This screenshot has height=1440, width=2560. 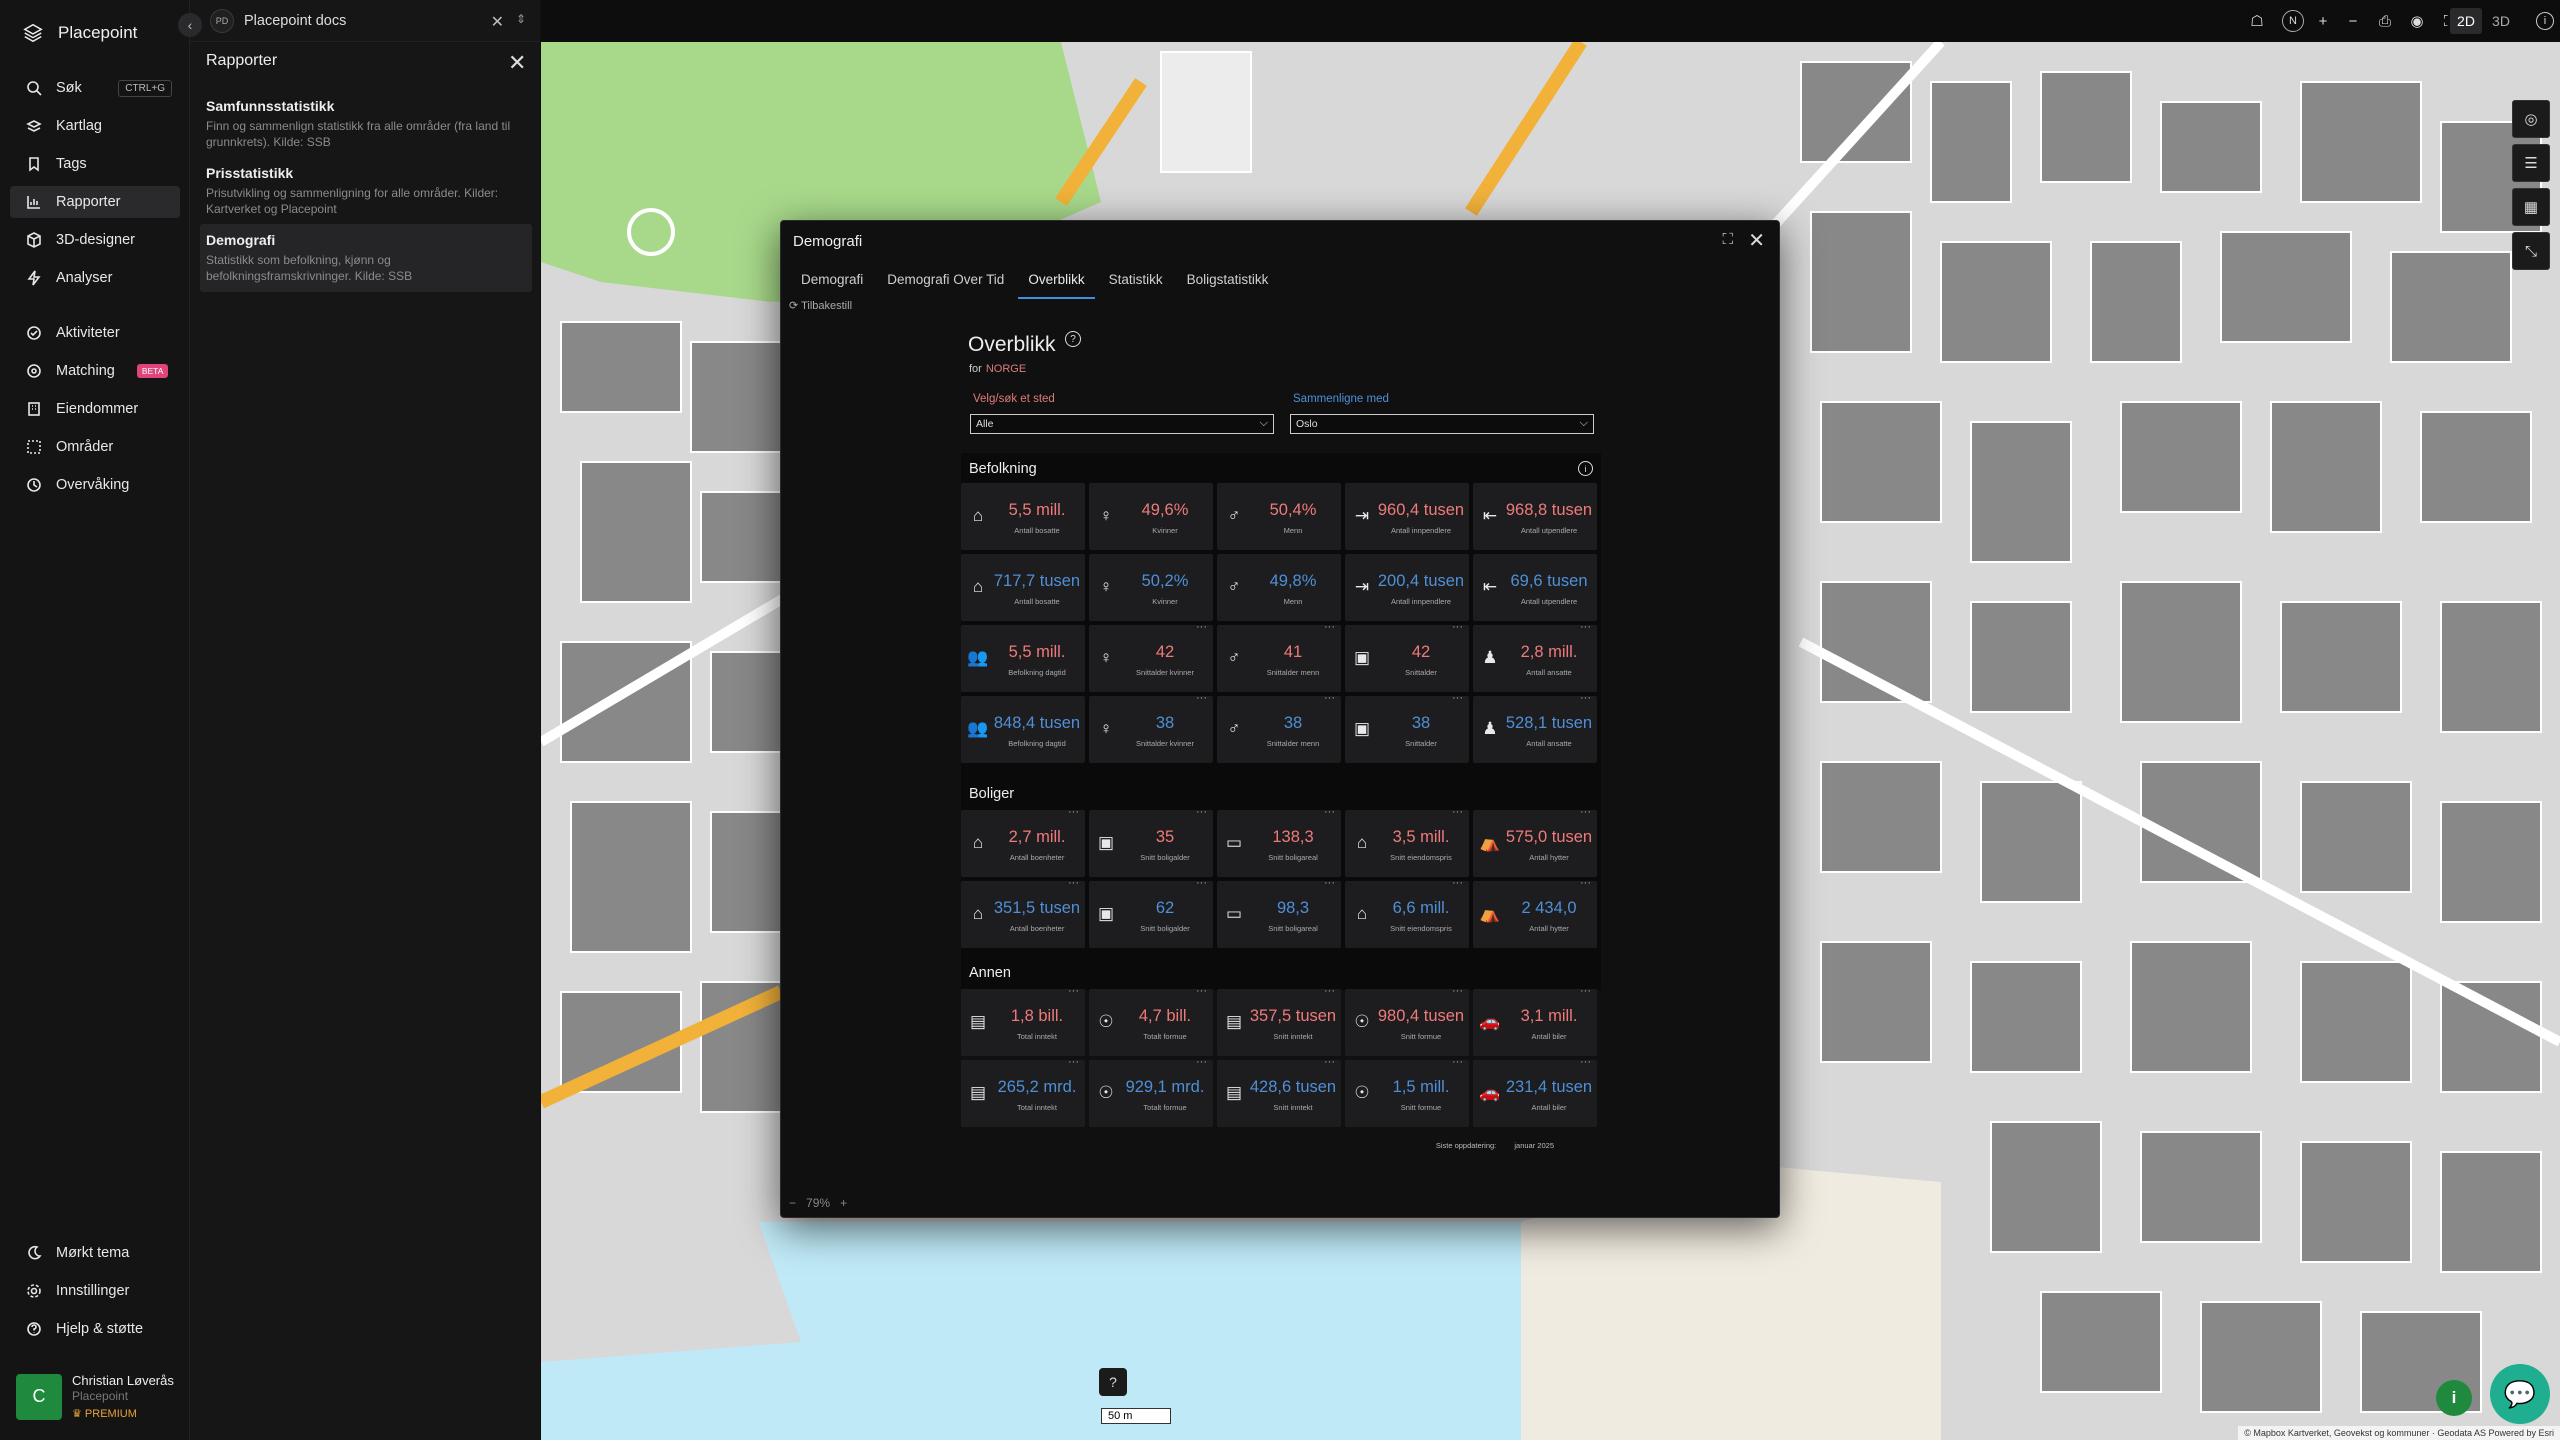 What do you see at coordinates (2257, 21) in the screenshot?
I see `user-location-icon: ☖` at bounding box center [2257, 21].